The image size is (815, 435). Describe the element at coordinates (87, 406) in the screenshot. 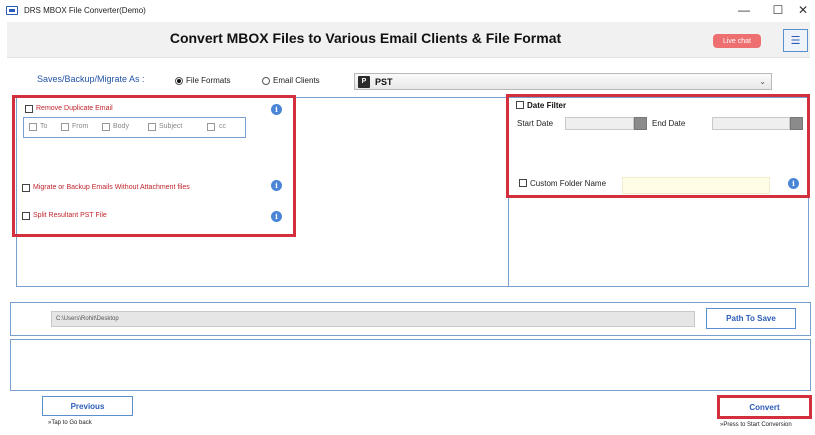

I see `previous-button: Previous` at that location.